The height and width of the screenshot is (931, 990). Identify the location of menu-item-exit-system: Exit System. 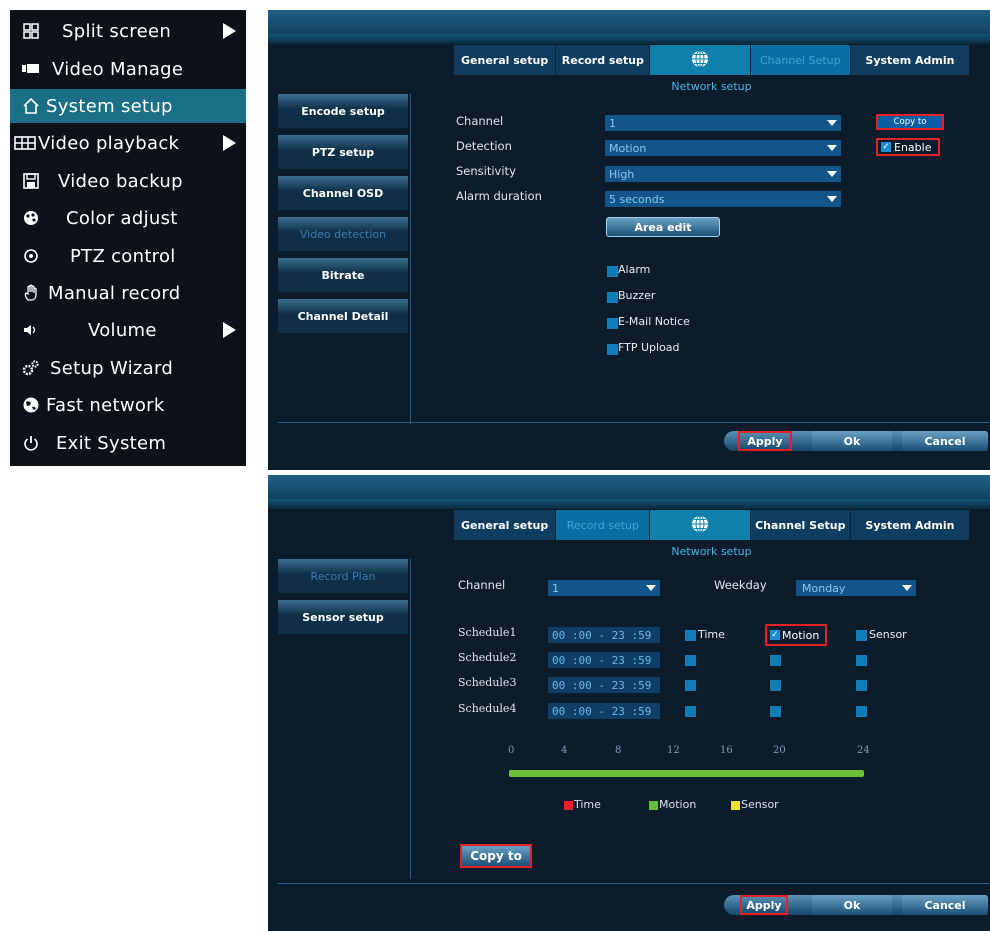
(128, 443).